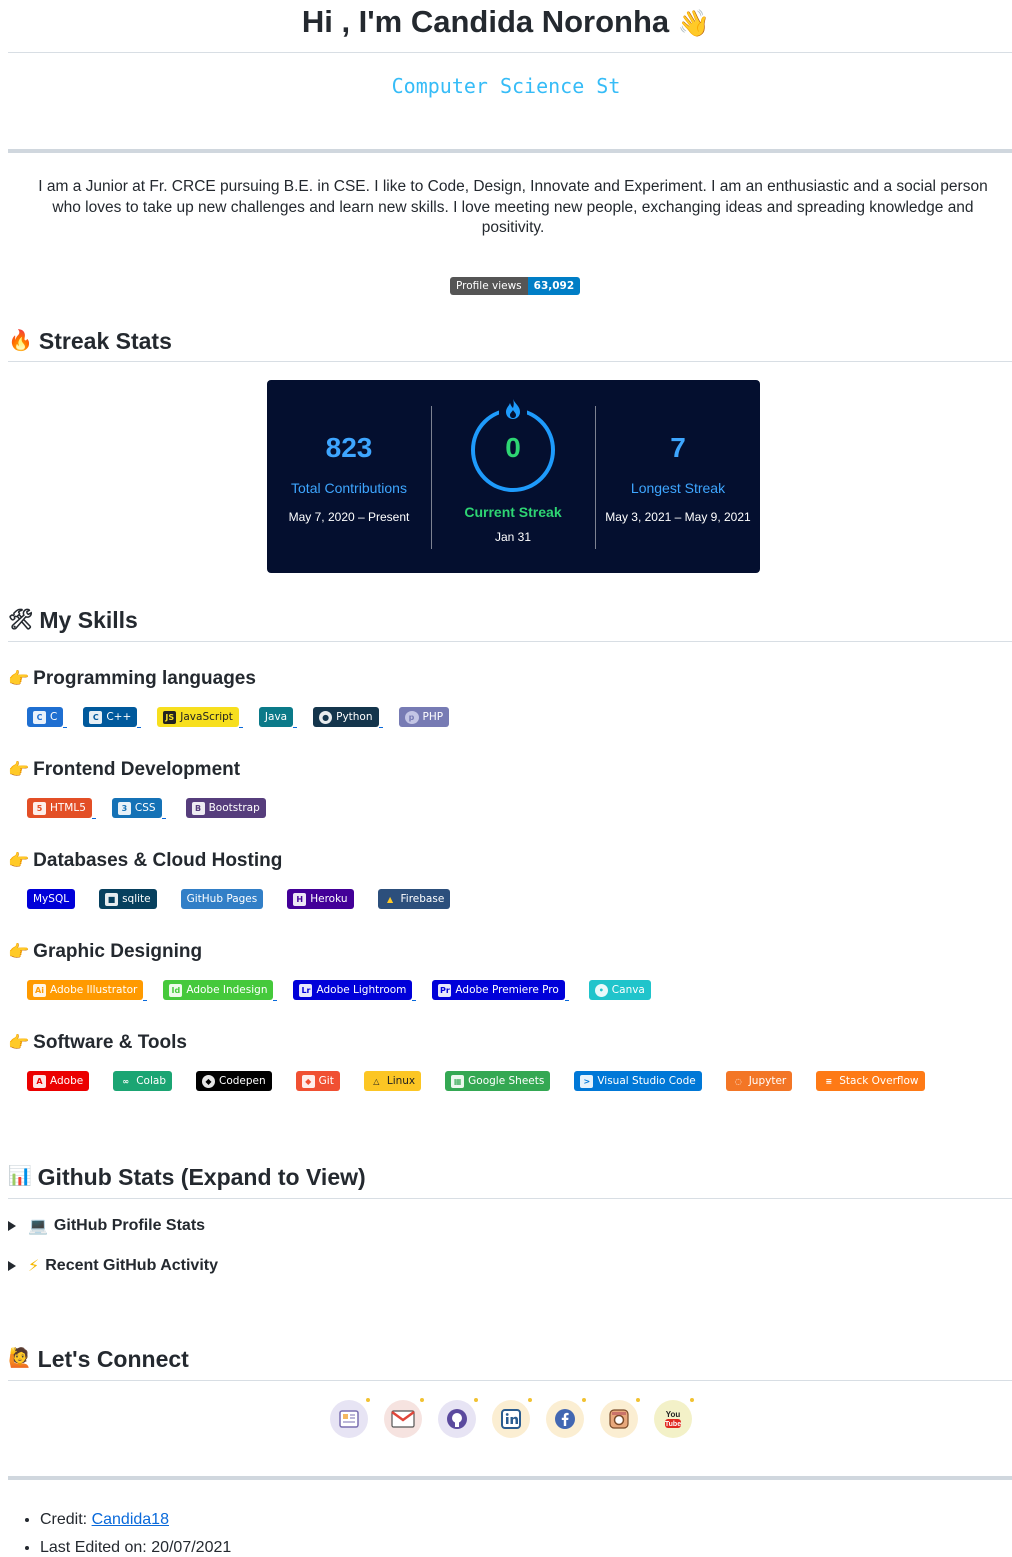  I want to click on graphic-heading: 👉 Graphic Designing, so click(105, 952).